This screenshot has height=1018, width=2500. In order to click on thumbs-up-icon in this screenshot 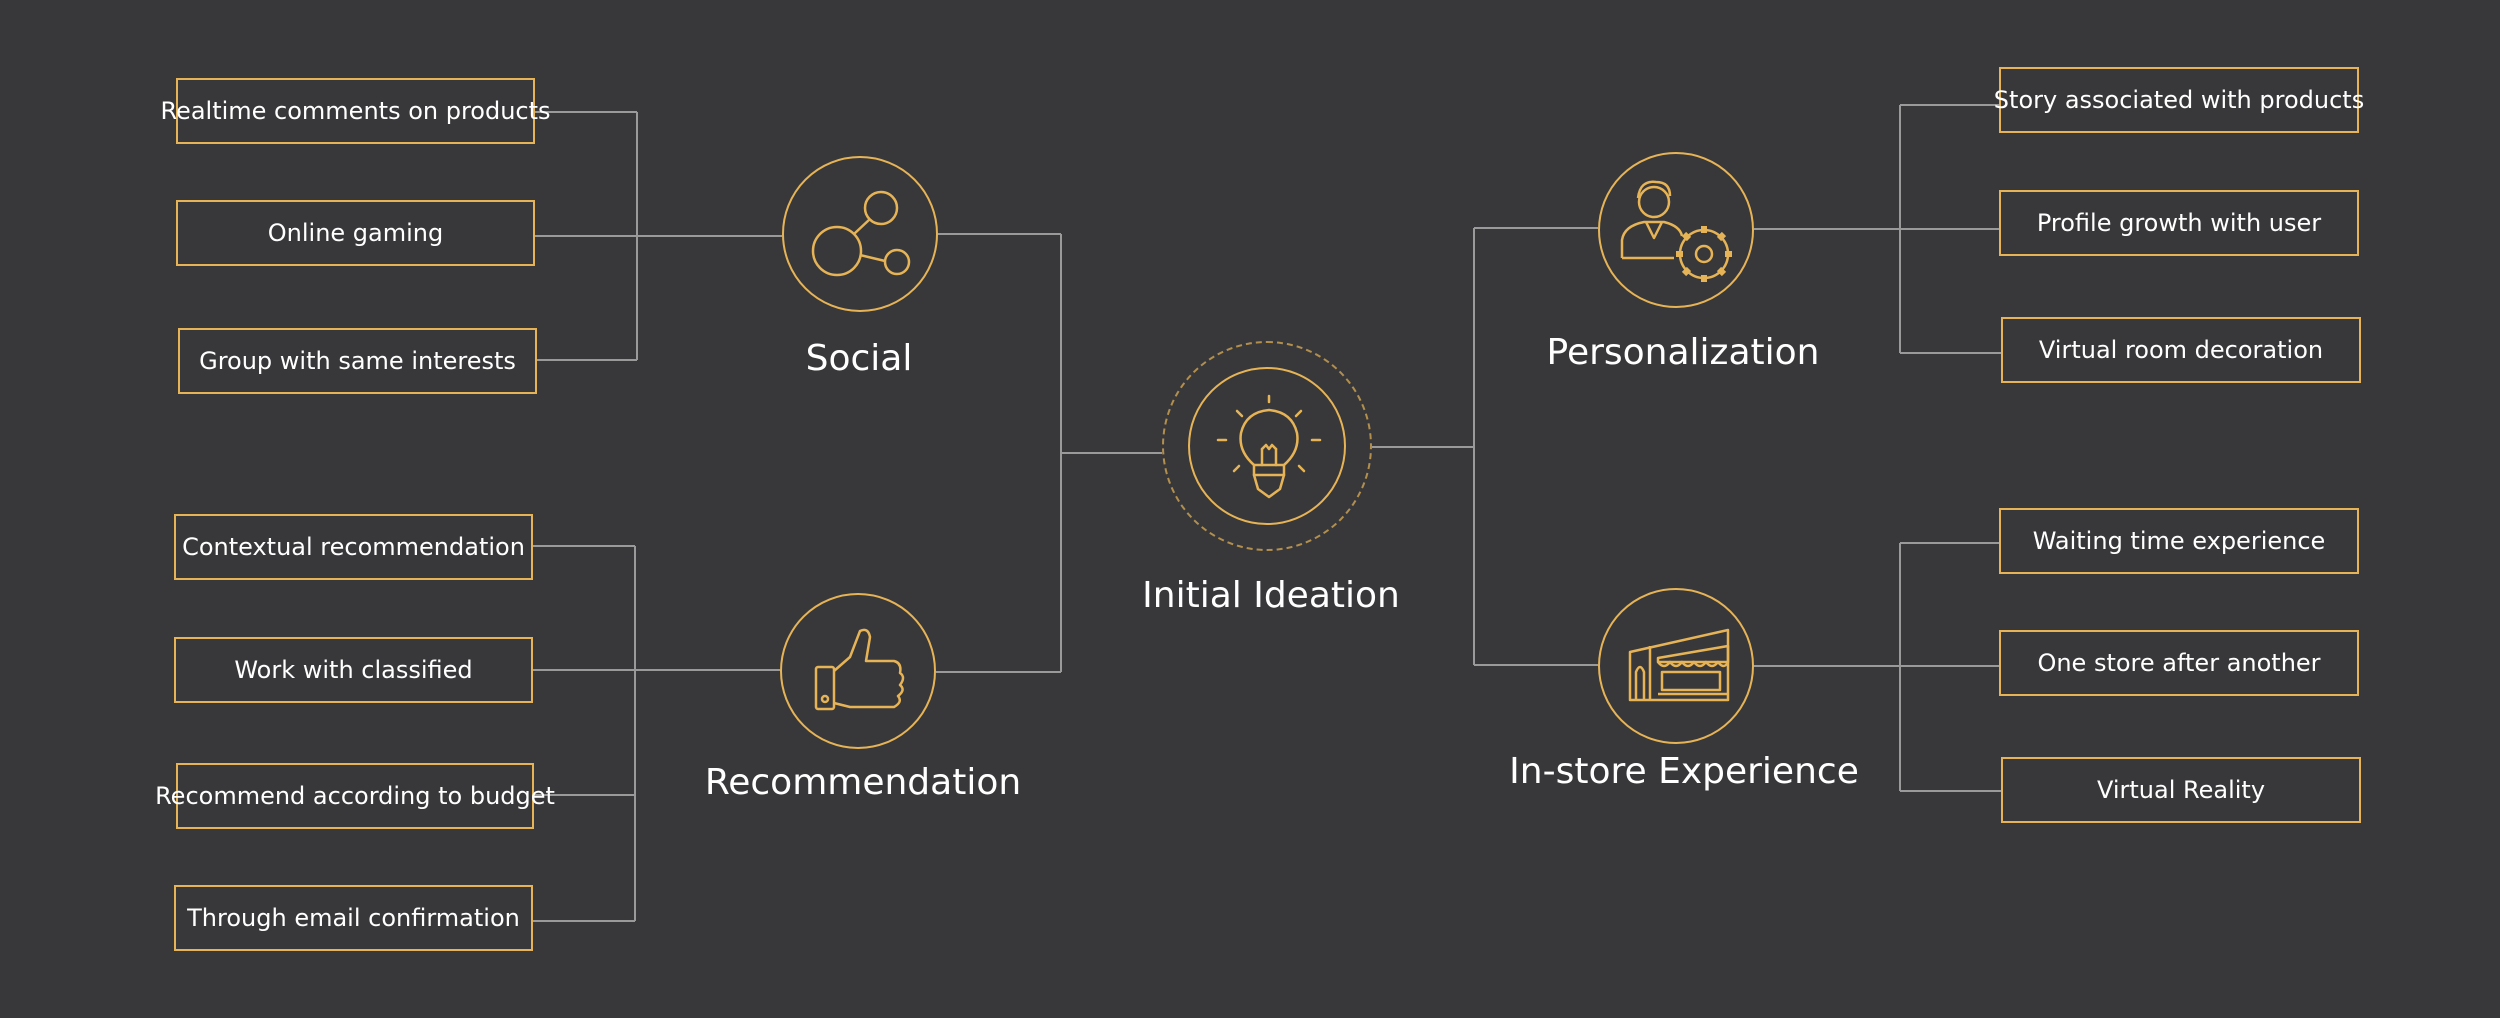, I will do `click(859, 669)`.